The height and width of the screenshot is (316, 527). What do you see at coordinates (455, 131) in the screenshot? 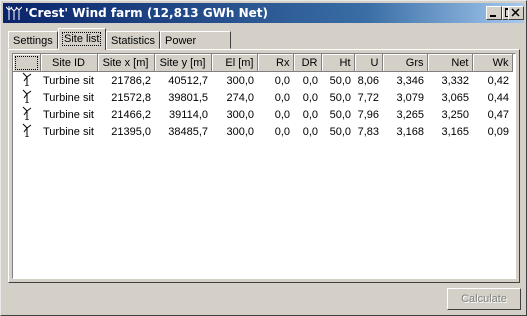
I see `cell-net: 3,165` at bounding box center [455, 131].